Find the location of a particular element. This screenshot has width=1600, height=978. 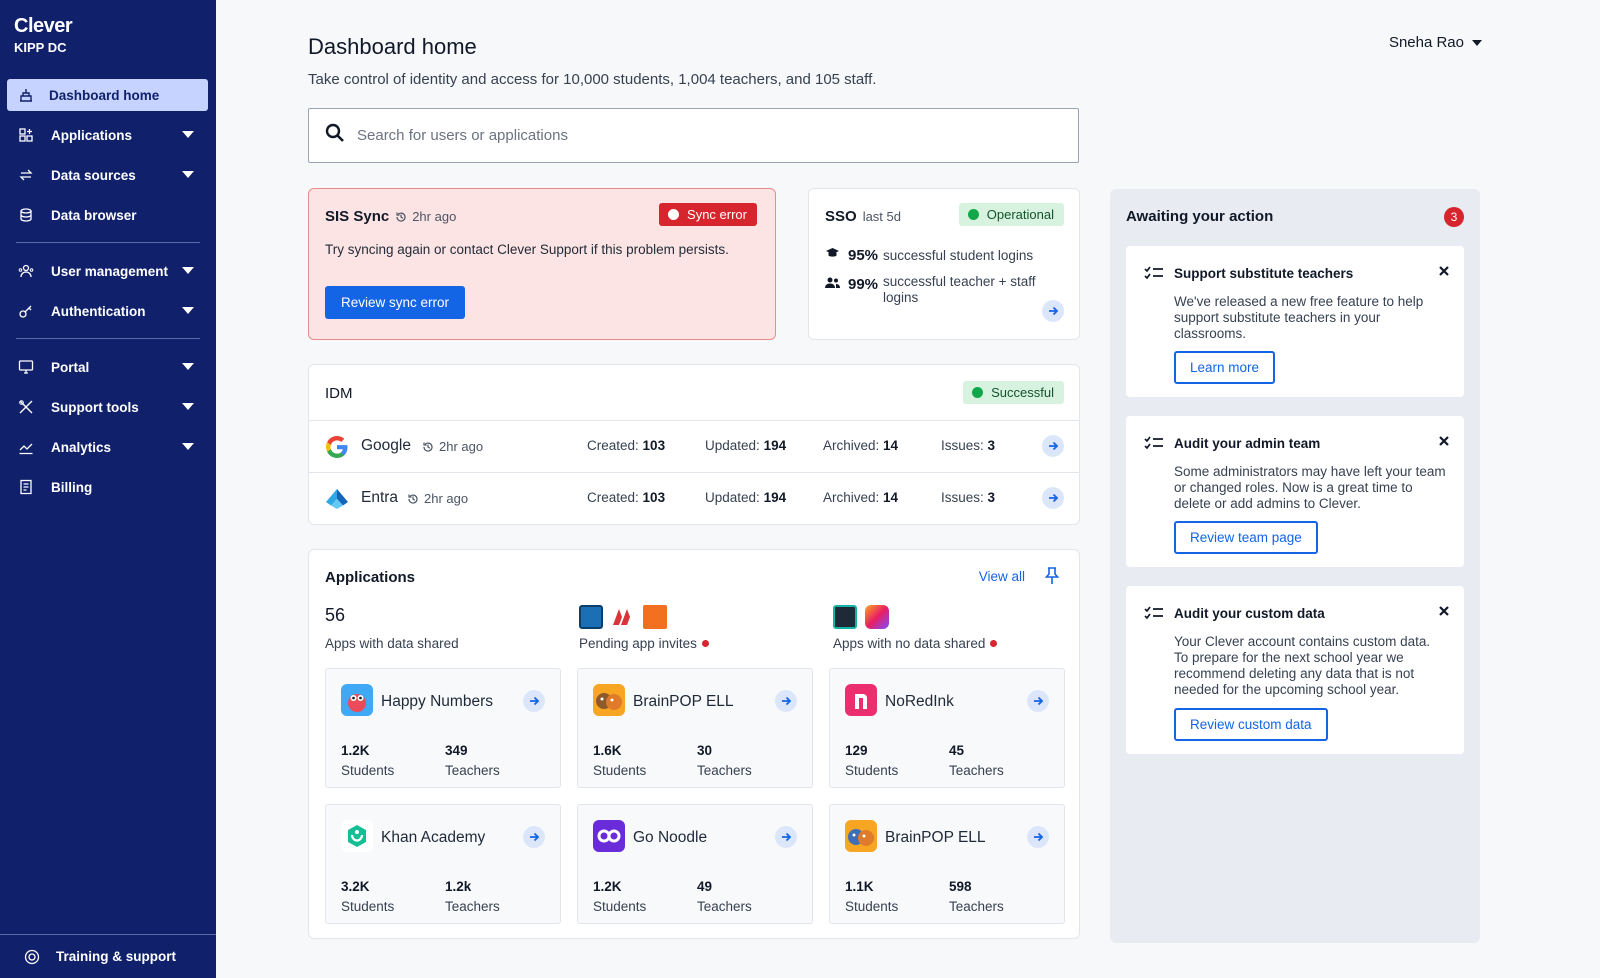

idm-source-name: Entra is located at coordinates (380, 497).